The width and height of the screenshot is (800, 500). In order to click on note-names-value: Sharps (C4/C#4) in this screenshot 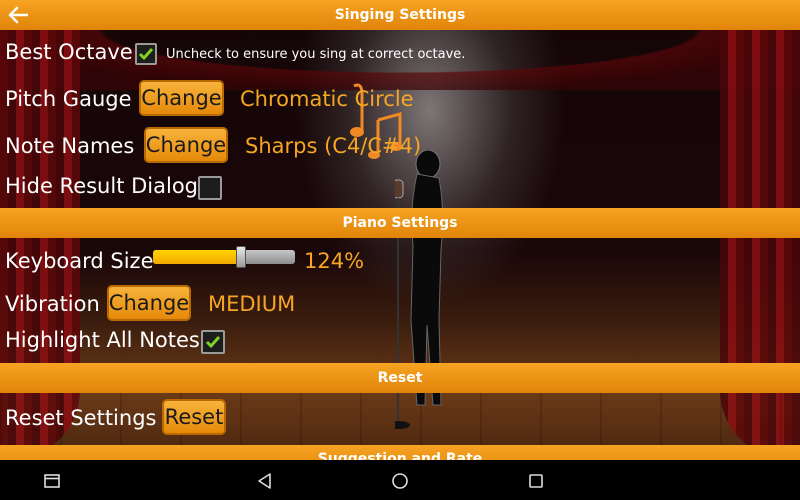, I will do `click(333, 146)`.